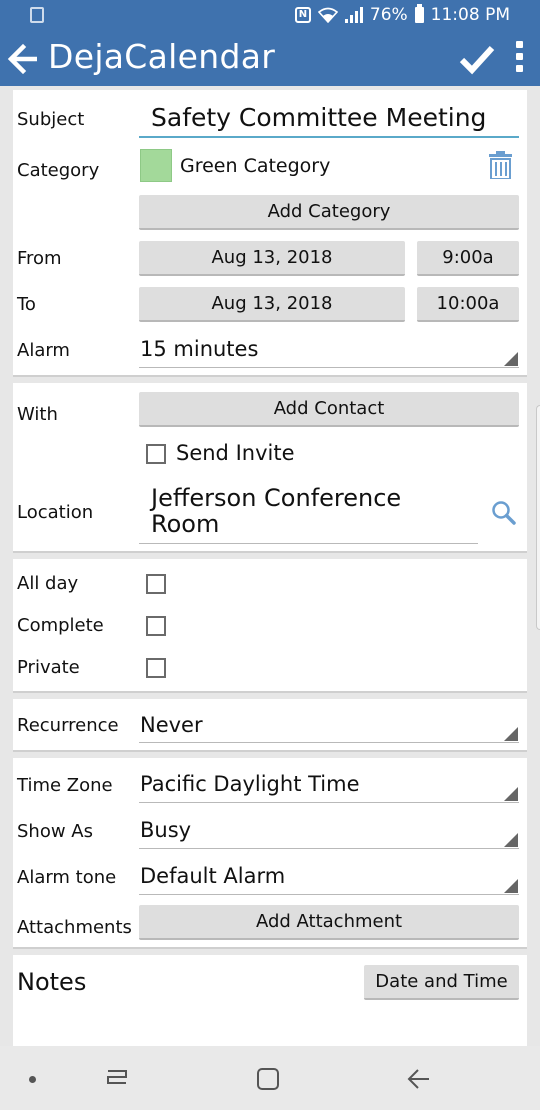 This screenshot has height=1110, width=540. I want to click on complete-label: Complete, so click(60, 625).